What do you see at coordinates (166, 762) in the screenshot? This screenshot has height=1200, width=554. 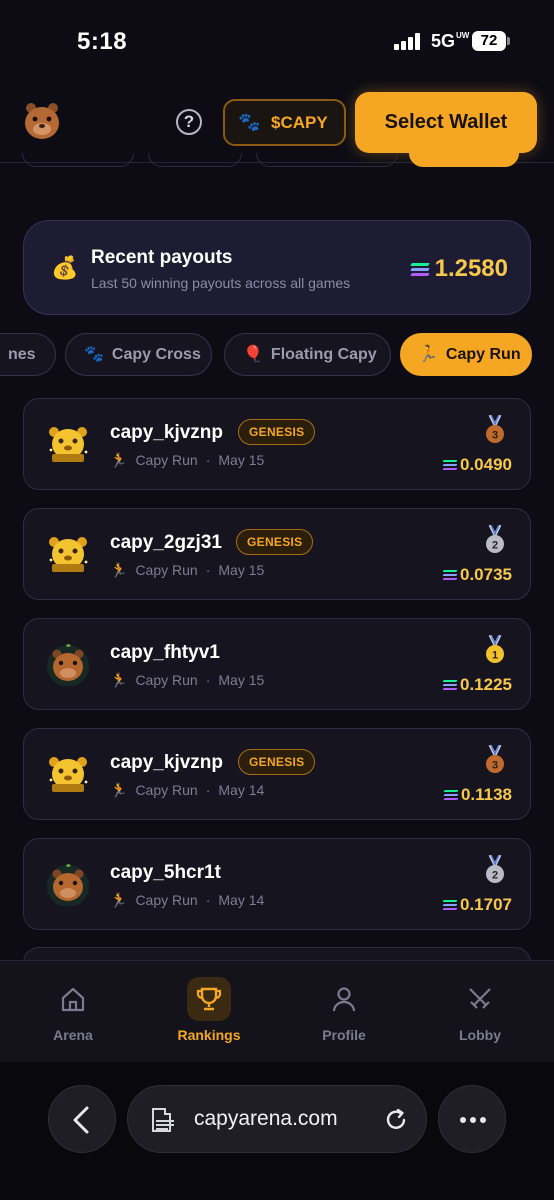 I see `player-name: capy_kjvznp` at bounding box center [166, 762].